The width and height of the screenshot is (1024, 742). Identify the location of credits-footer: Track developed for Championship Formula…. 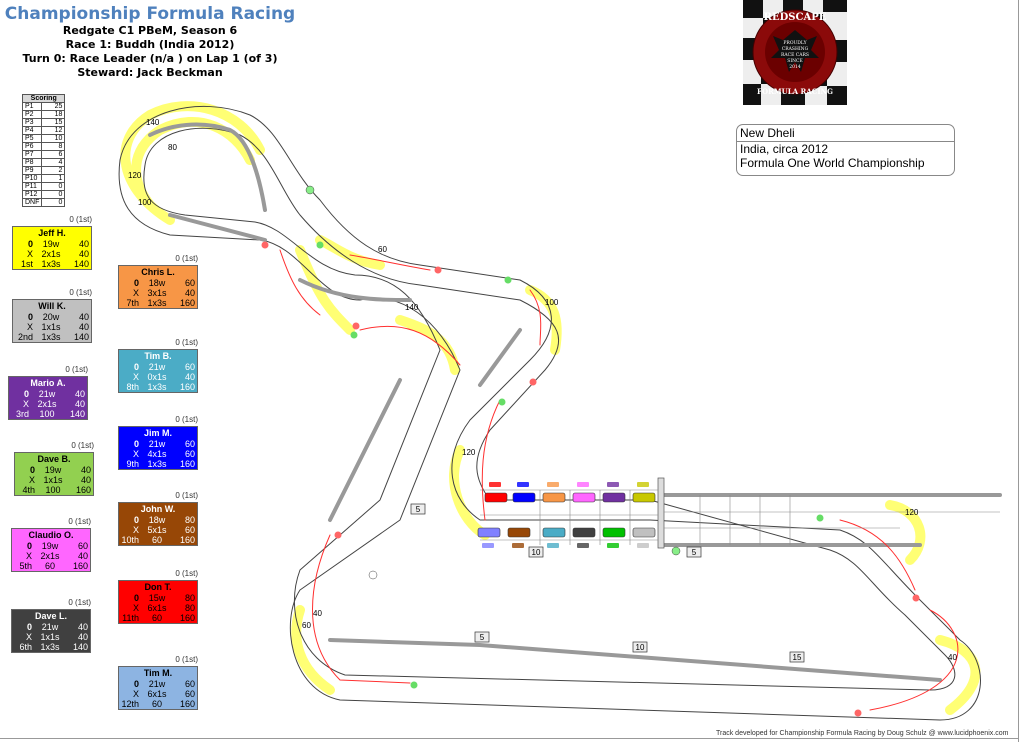
(862, 733).